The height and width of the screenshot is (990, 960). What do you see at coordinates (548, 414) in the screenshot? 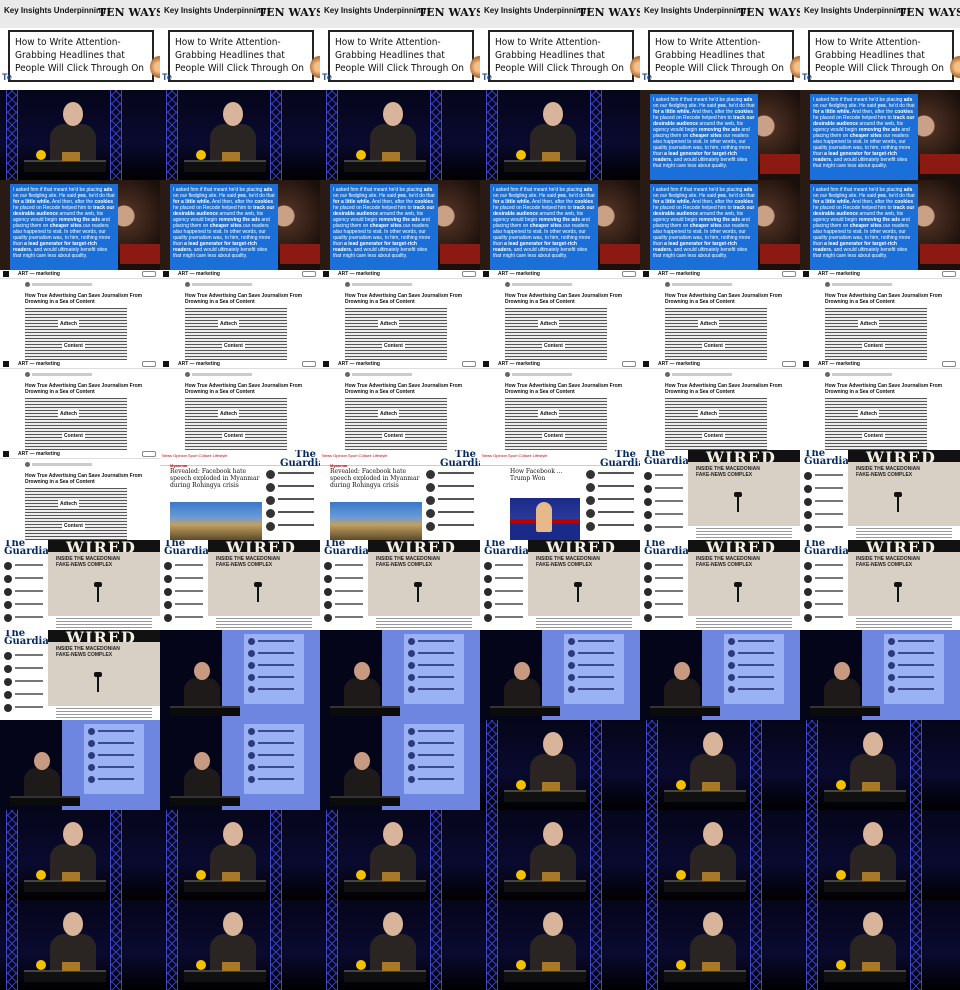
I see `image-label-adtech: Adtech` at bounding box center [548, 414].